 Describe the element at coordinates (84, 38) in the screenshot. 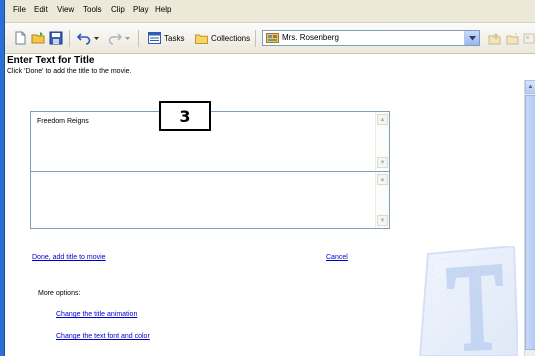

I see `undo-icon` at that location.